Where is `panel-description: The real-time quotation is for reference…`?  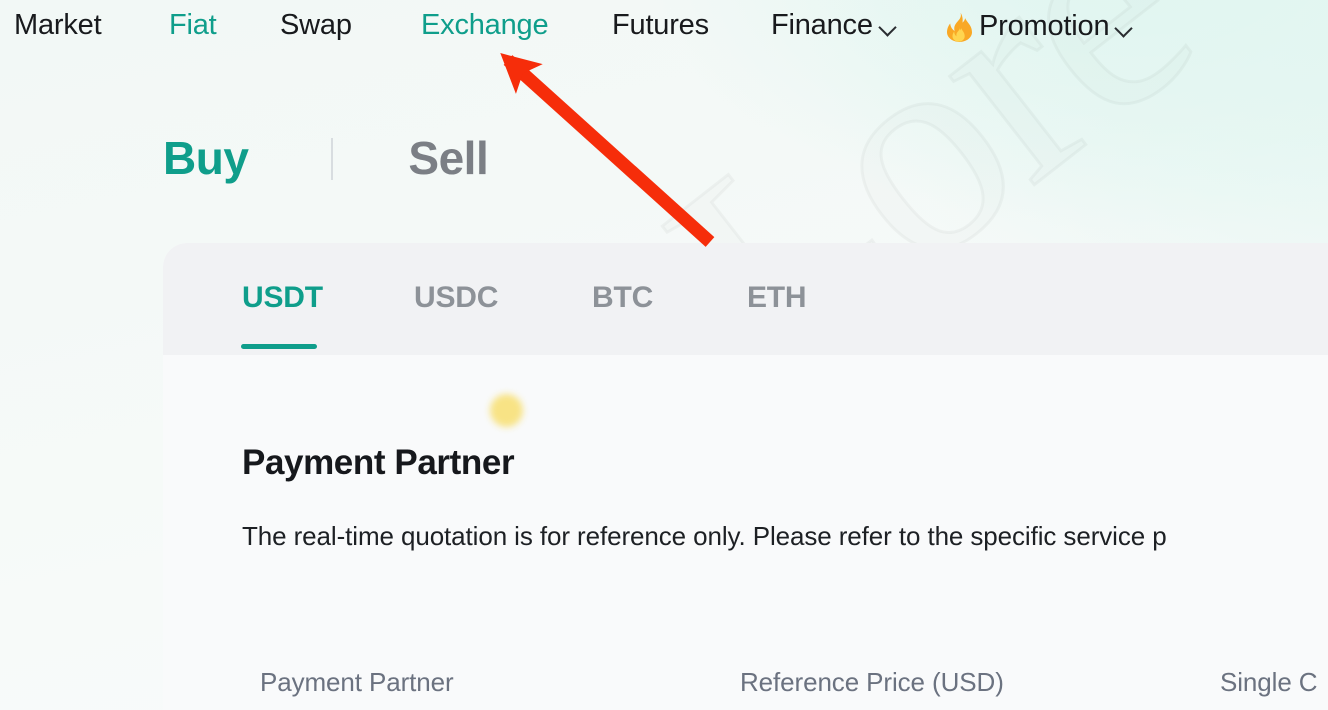
panel-description: The real-time quotation is for reference… is located at coordinates (704, 536).